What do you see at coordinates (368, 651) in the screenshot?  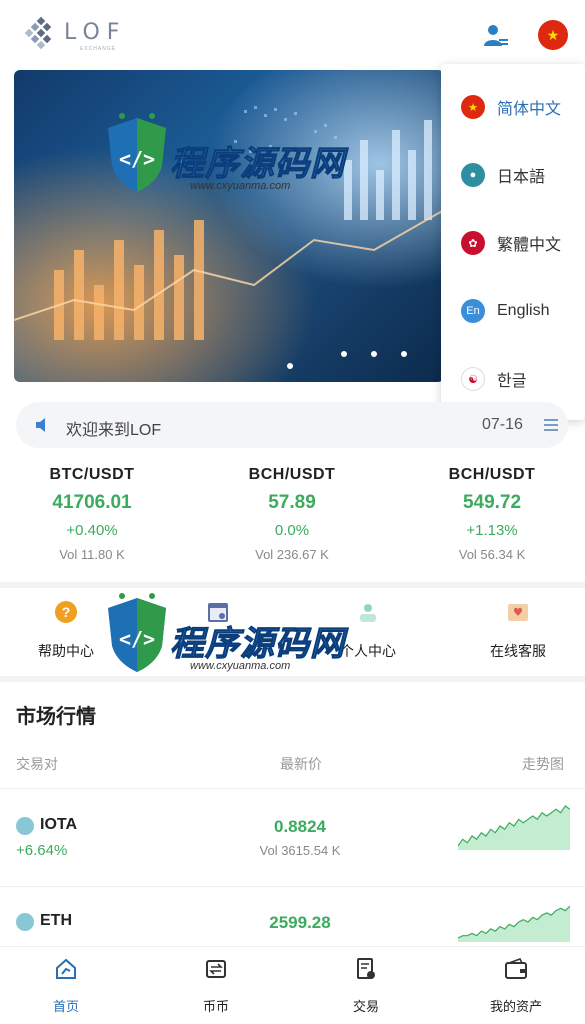 I see `quick-link-label: 个人中心` at bounding box center [368, 651].